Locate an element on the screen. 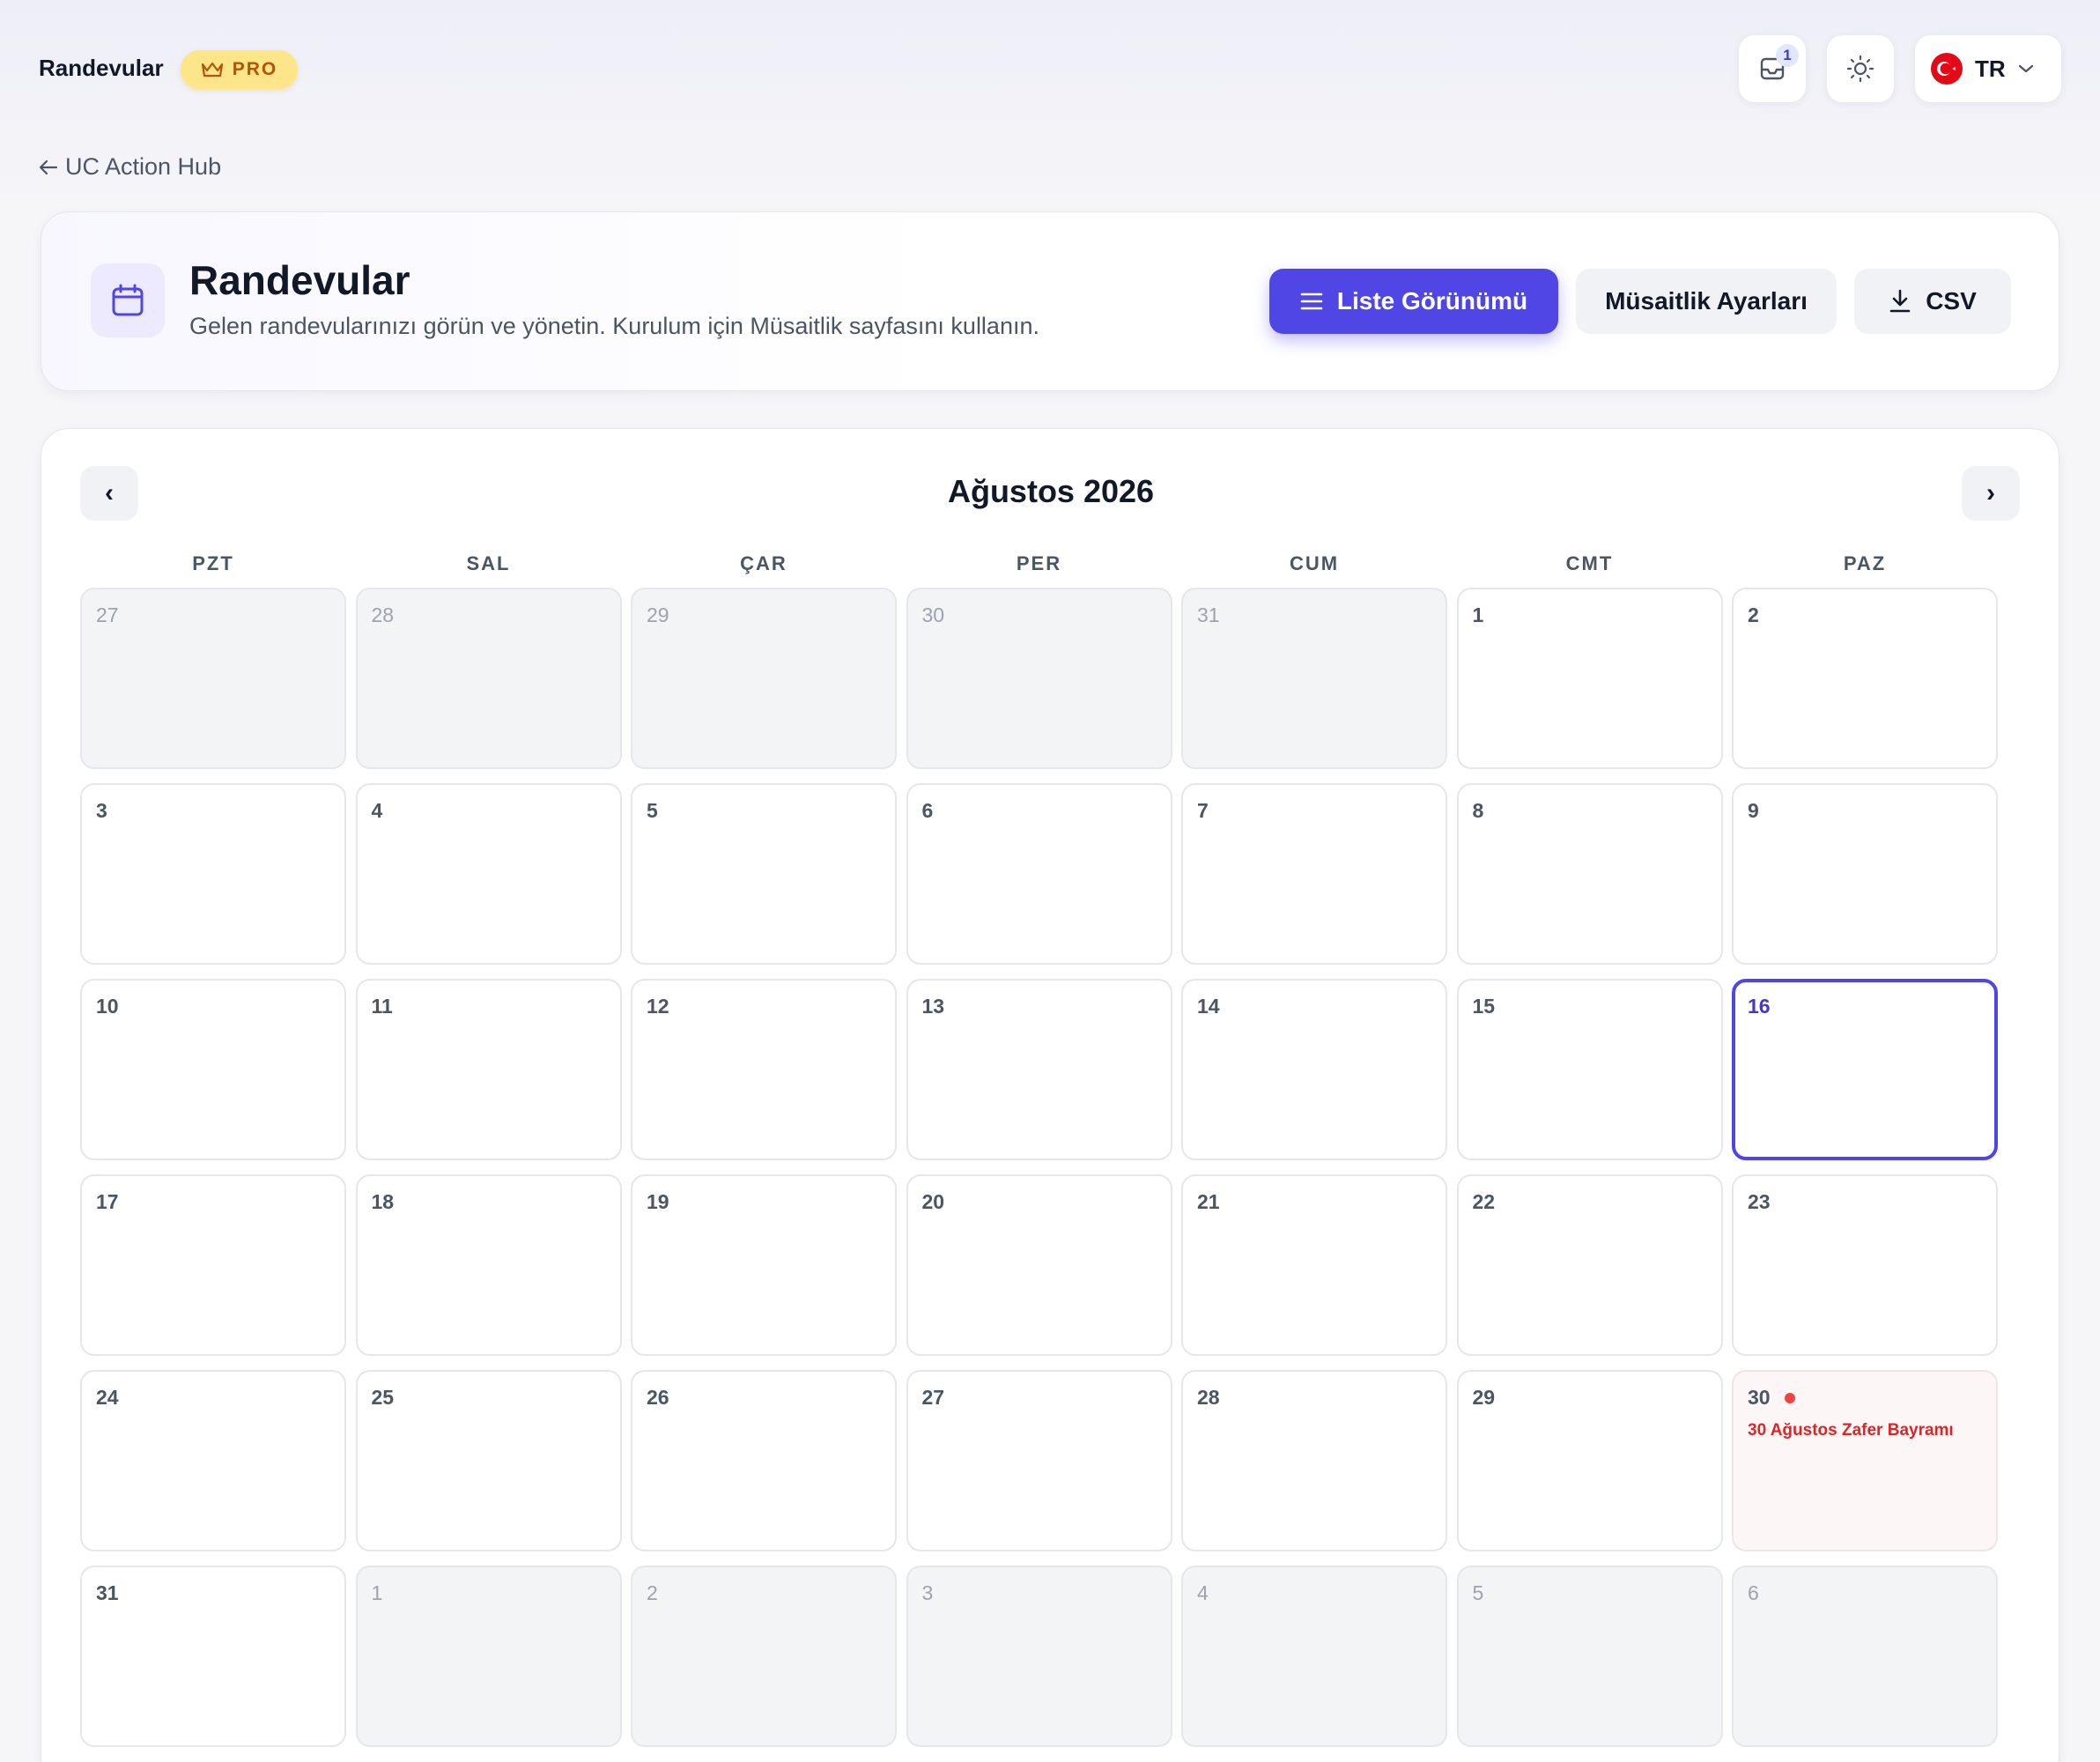 The image size is (2100, 1762). calendar-icon is located at coordinates (128, 300).